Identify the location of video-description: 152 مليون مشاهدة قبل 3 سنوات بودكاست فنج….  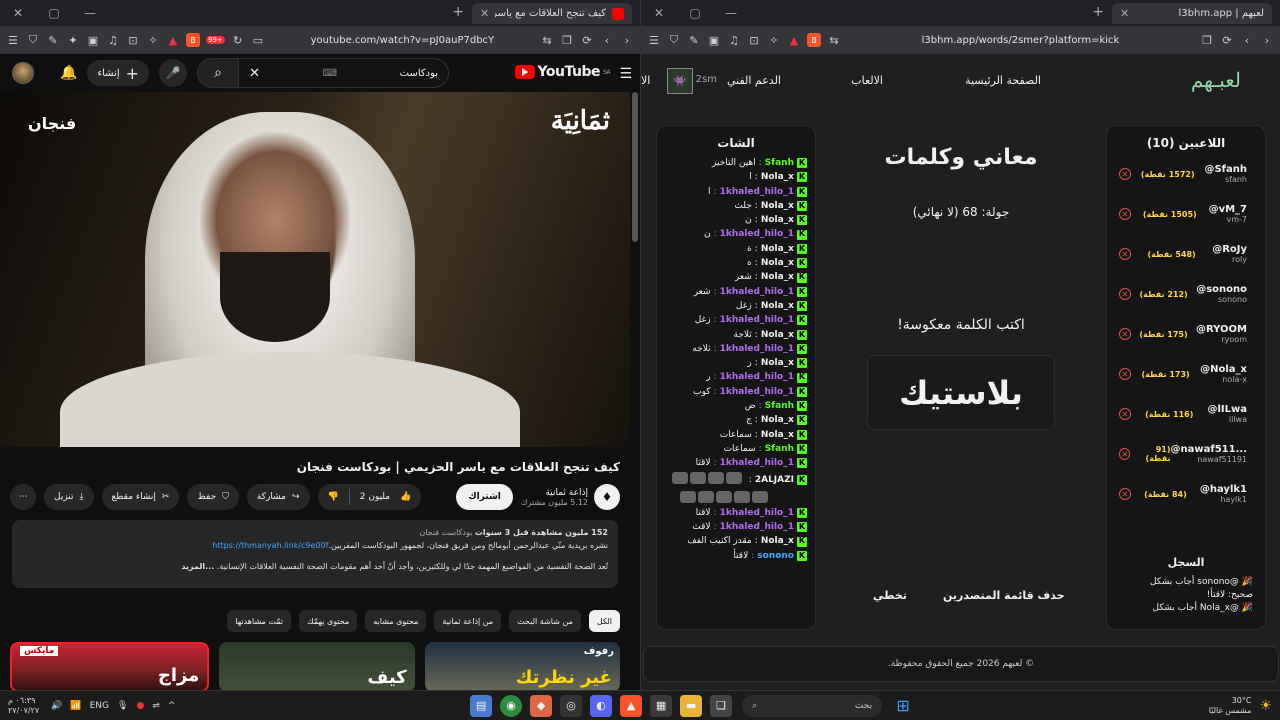
(315, 554).